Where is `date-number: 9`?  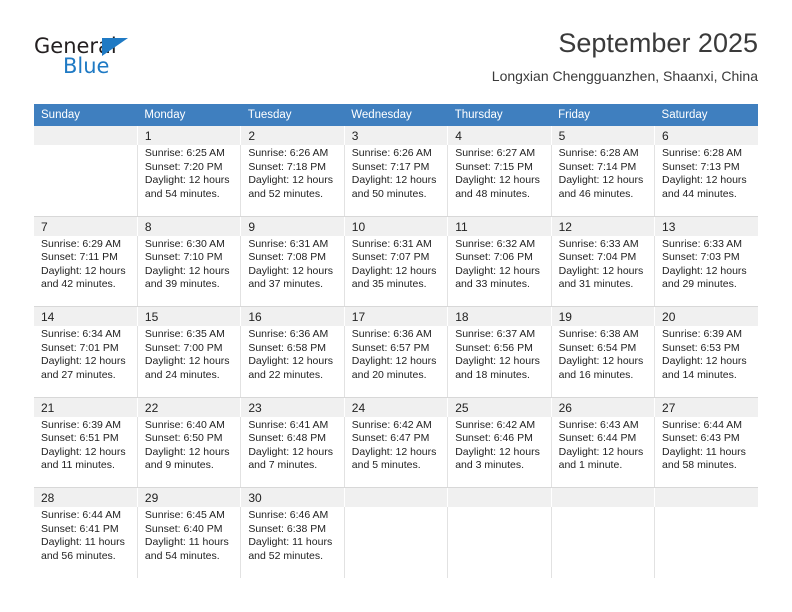
date-number: 9 is located at coordinates (292, 226).